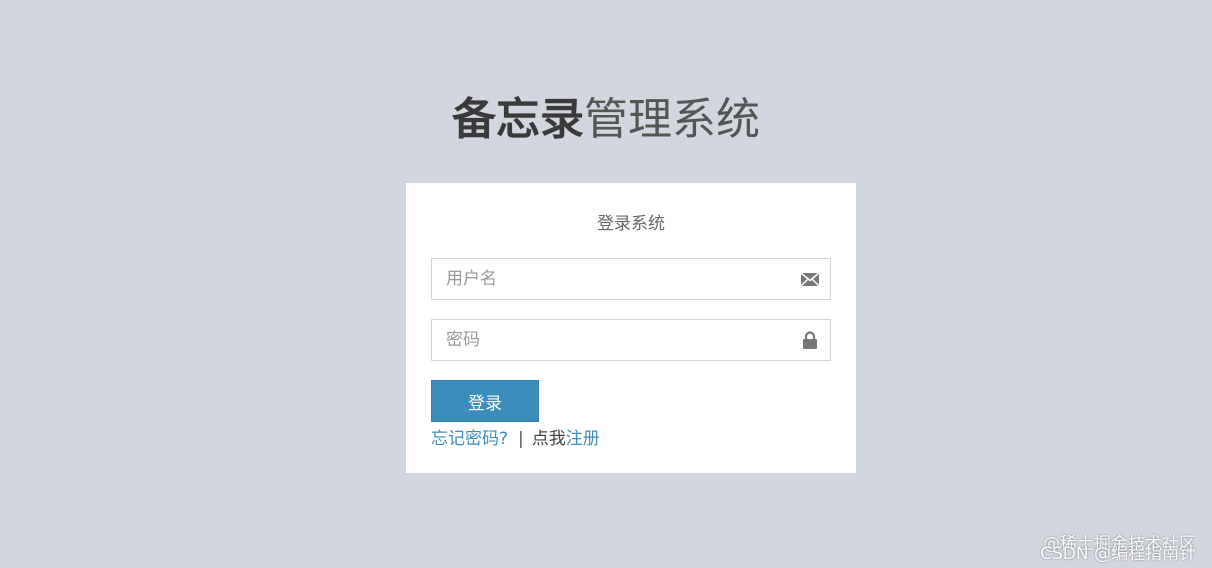  Describe the element at coordinates (609, 340) in the screenshot. I see `password-input` at that location.